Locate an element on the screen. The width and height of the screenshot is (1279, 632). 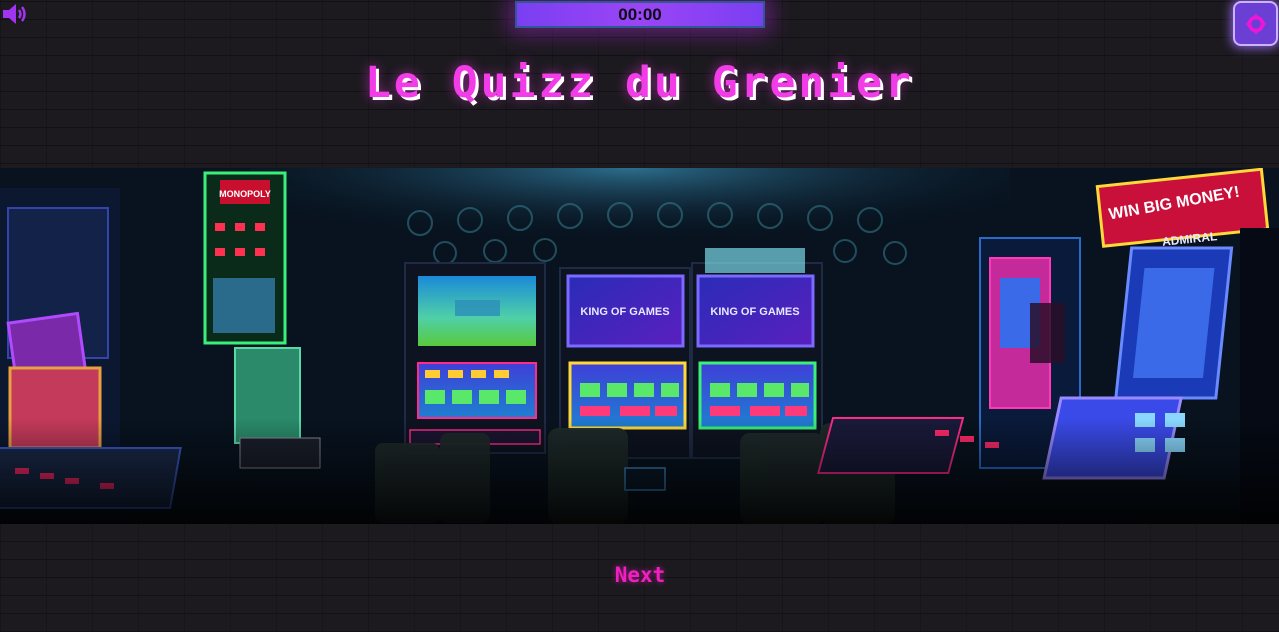
timer-bar: 00:00 is located at coordinates (640, 14).